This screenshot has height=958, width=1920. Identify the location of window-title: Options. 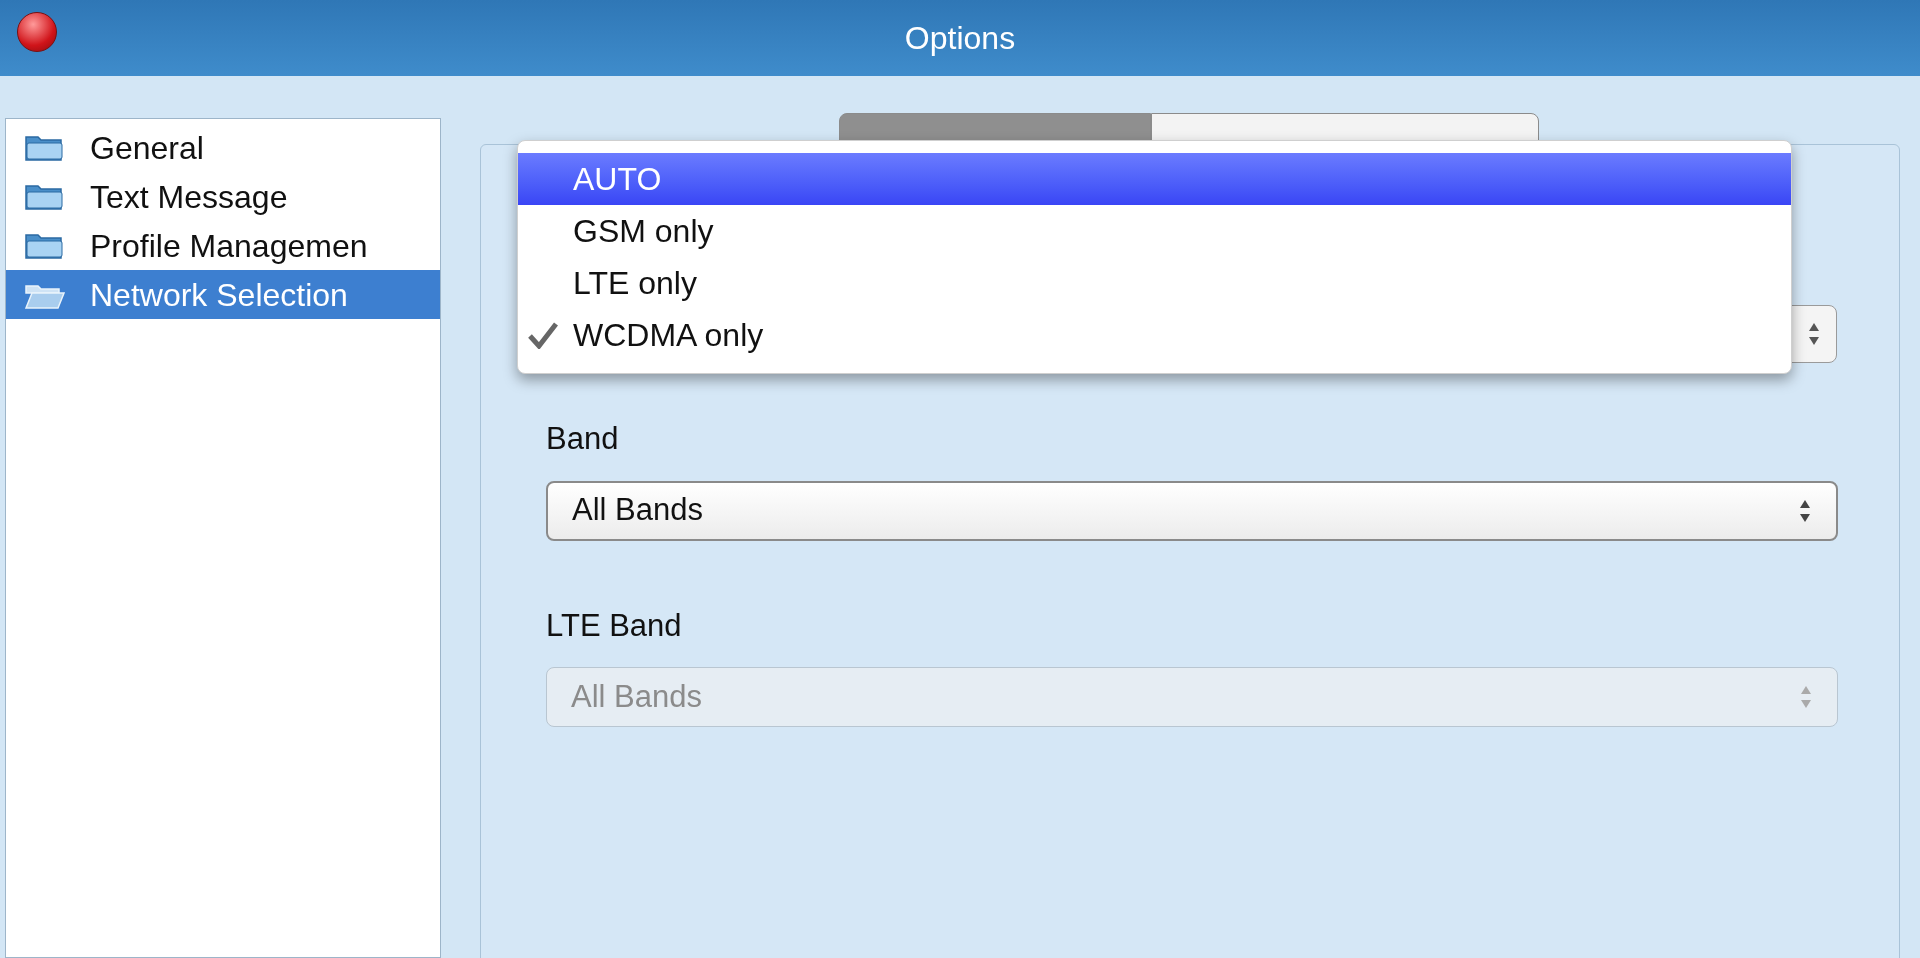
(960, 38).